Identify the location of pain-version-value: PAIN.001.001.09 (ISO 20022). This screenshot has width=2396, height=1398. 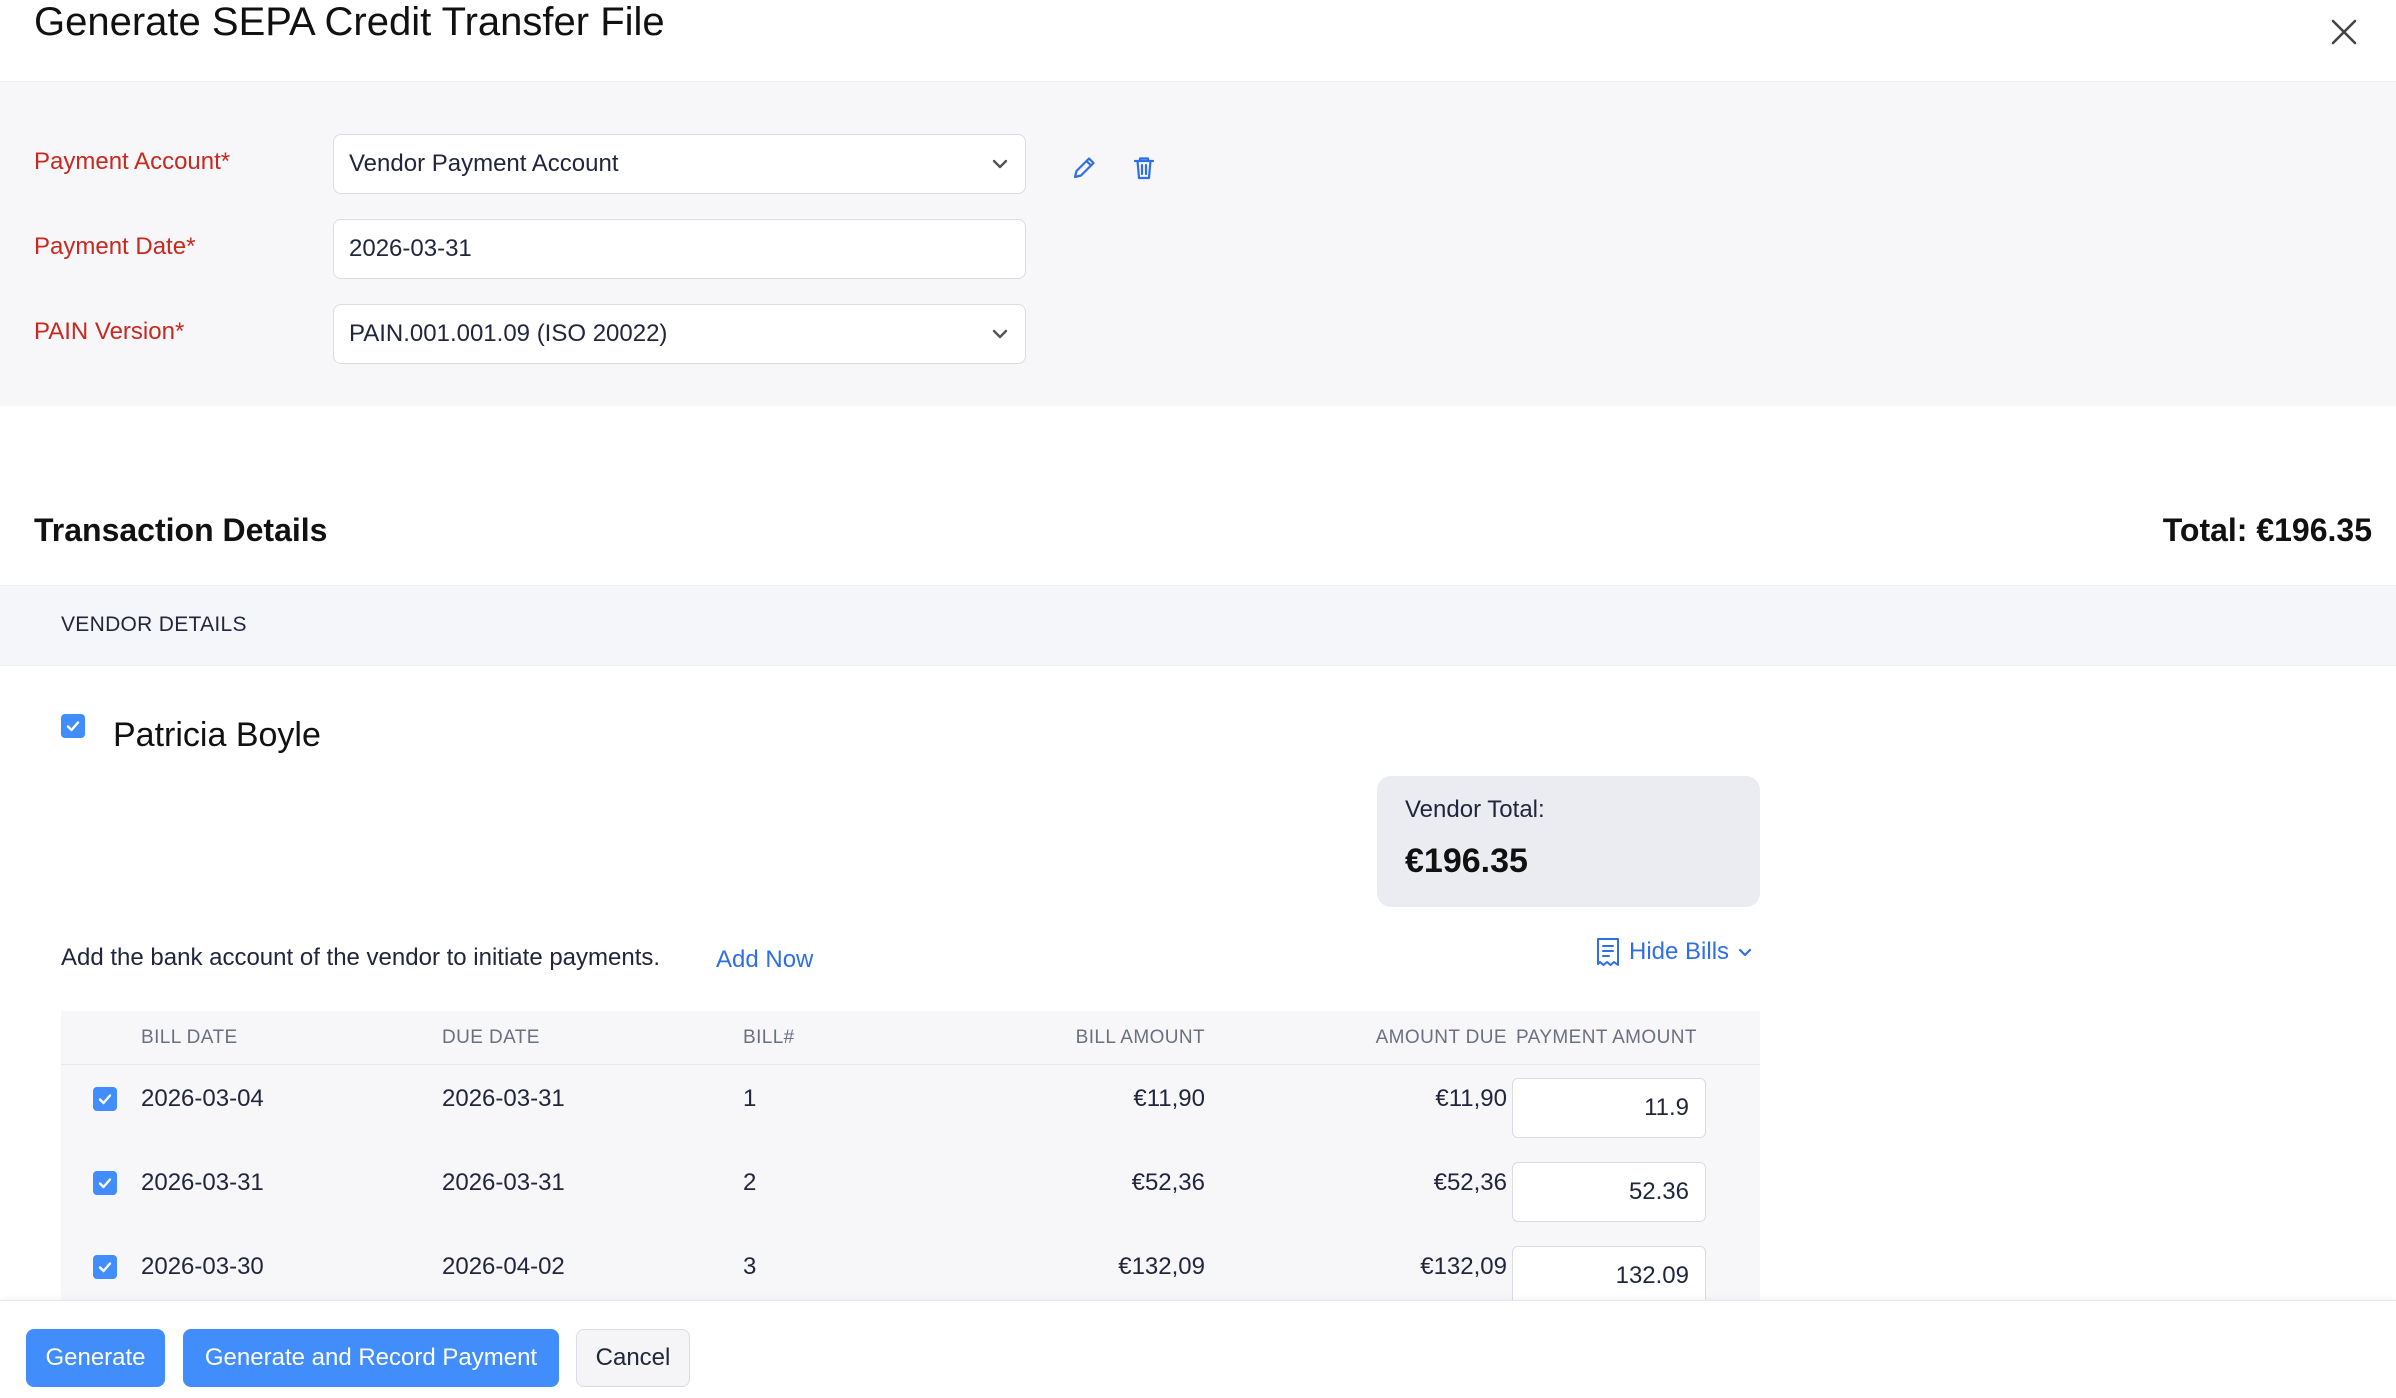
(508, 333).